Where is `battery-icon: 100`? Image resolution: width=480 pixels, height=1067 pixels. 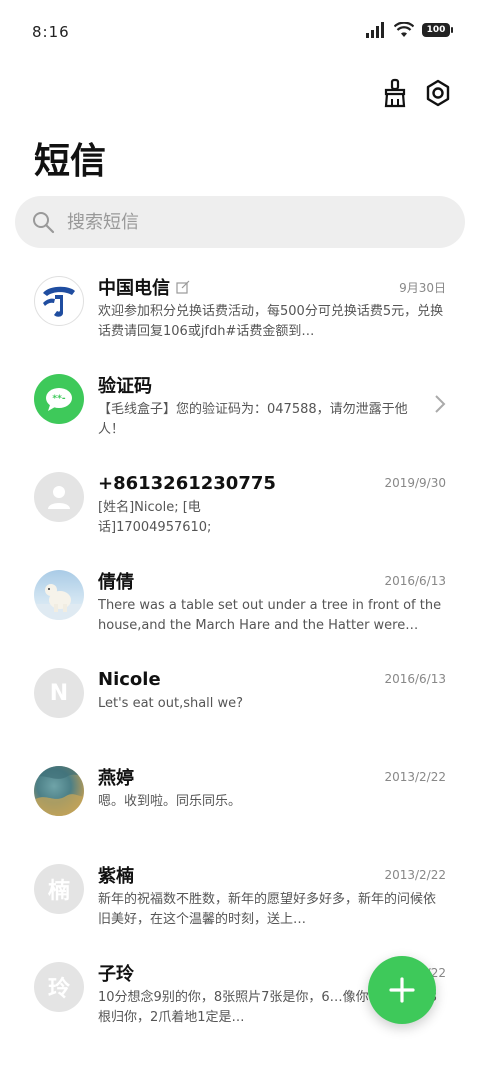
battery-icon: 100 is located at coordinates (437, 30).